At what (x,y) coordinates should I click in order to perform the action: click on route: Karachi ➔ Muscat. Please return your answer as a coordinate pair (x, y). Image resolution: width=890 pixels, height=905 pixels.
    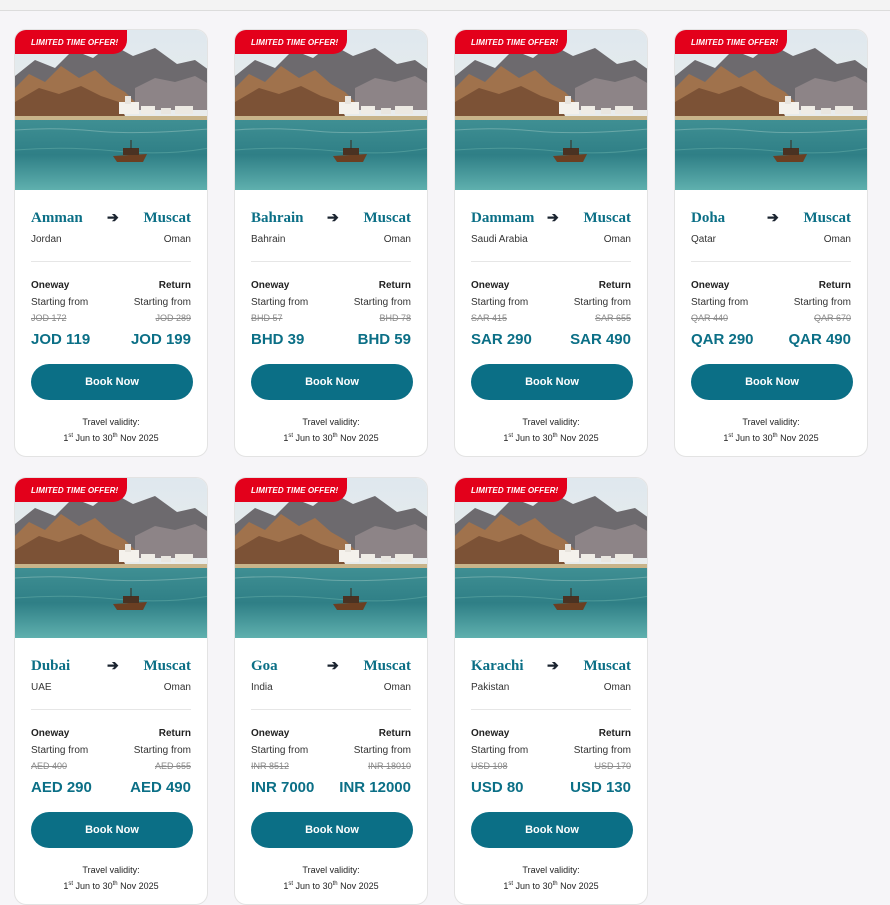
    Looking at the image, I should click on (551, 667).